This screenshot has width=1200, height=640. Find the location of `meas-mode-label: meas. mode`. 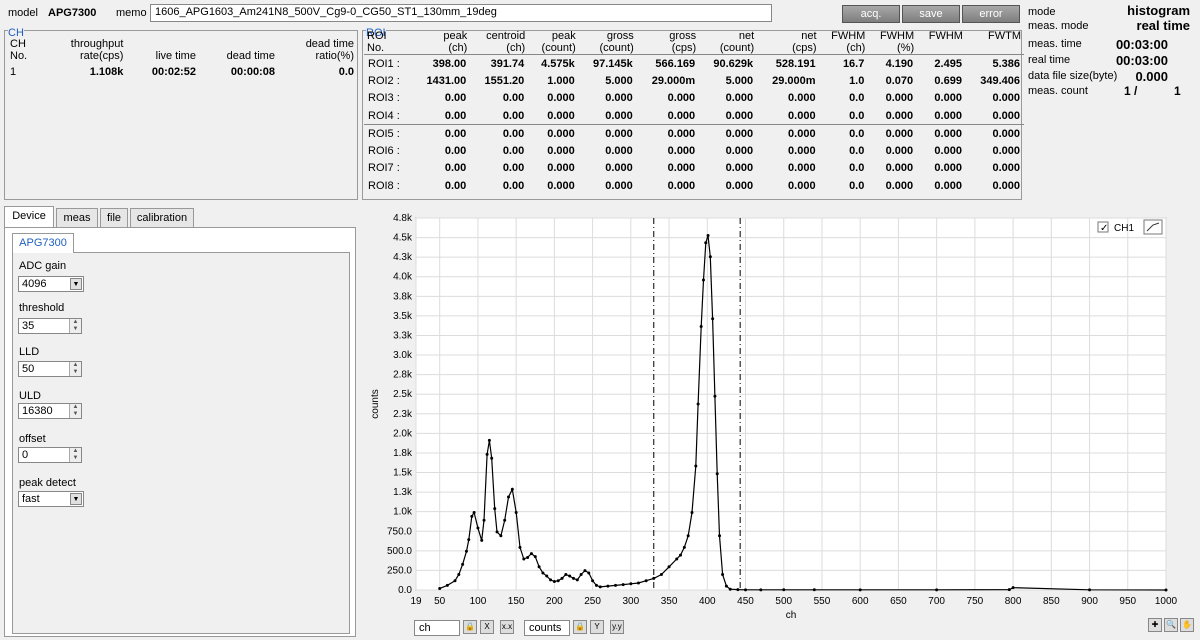

meas-mode-label: meas. mode is located at coordinates (1058, 26).